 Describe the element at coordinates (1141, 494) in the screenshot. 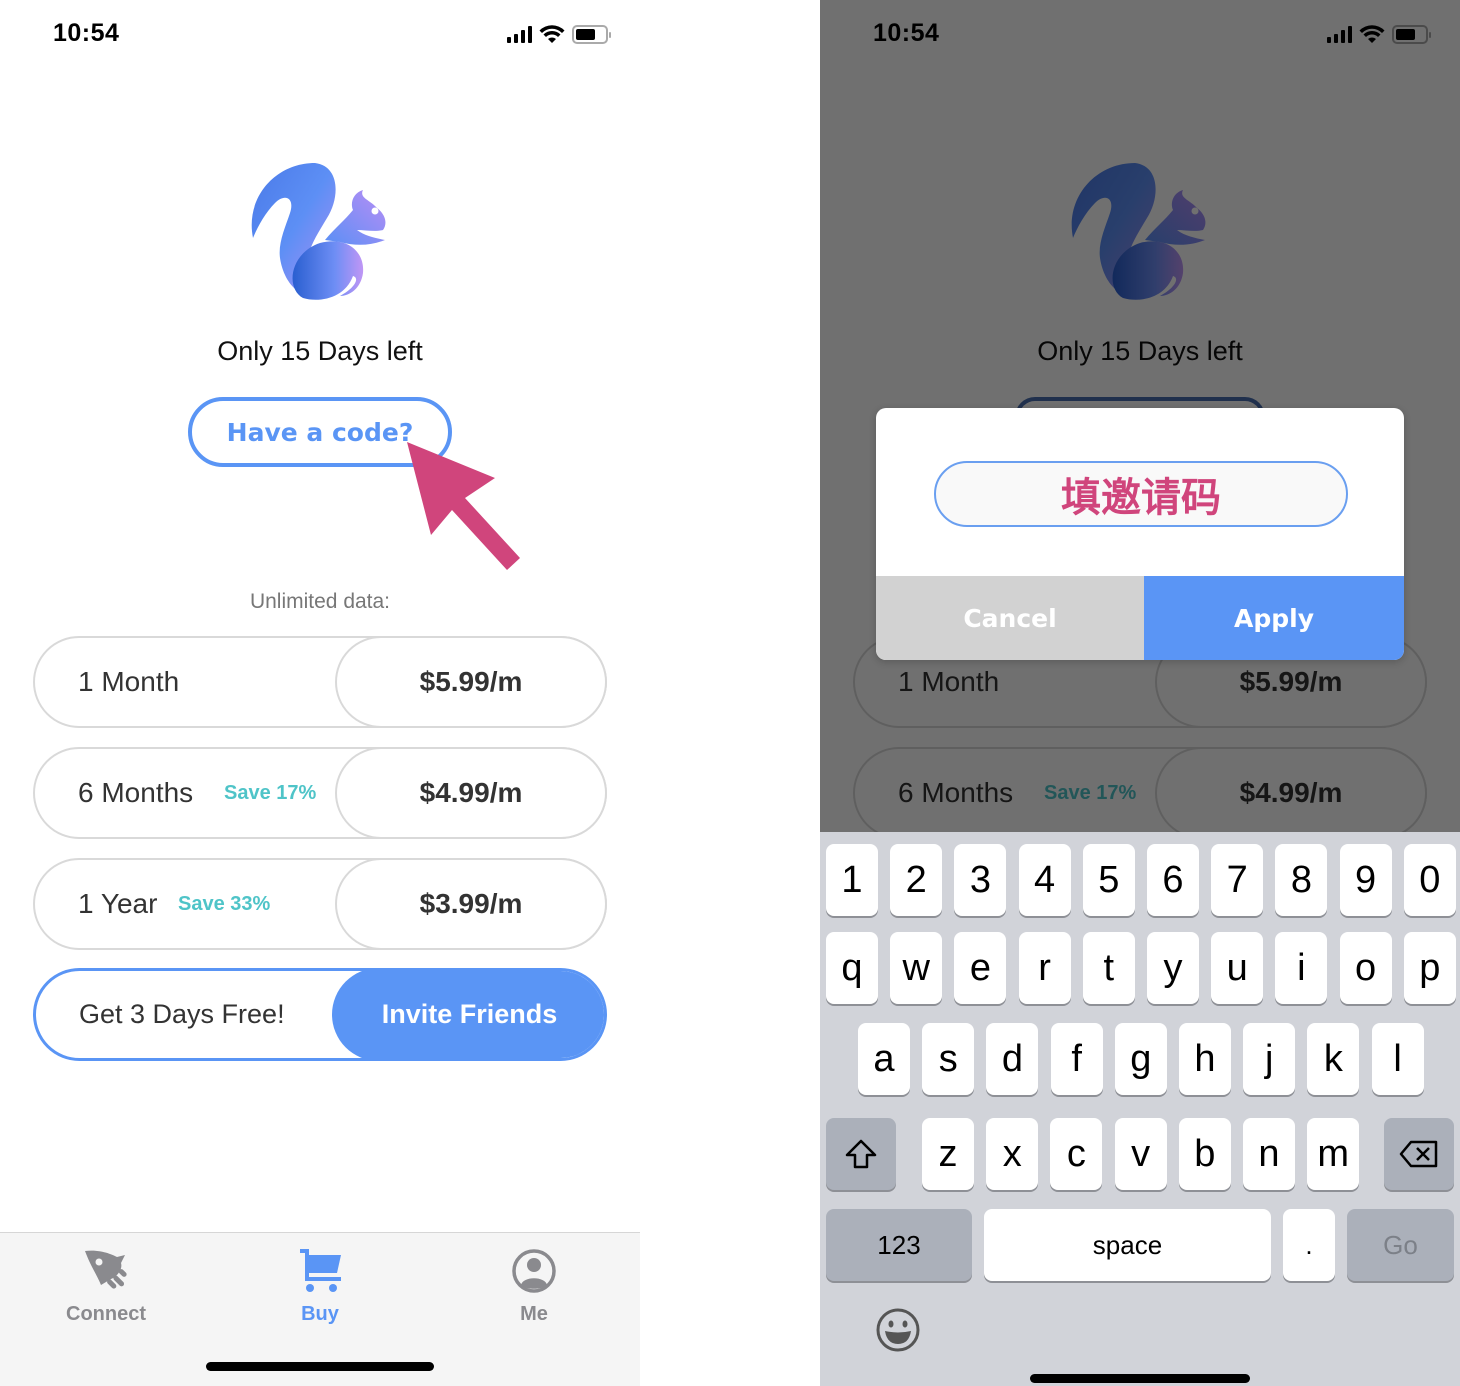

I see `invite-code-input: 填邀请码` at that location.